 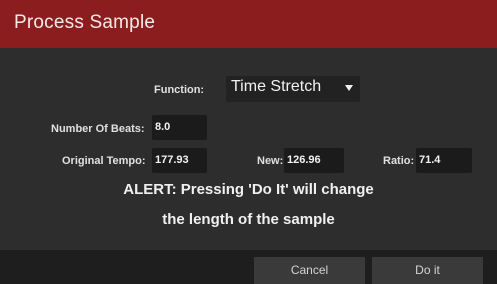 I want to click on alert-line-1: ALERT: Pressing 'Do It' will change, so click(x=248, y=189).